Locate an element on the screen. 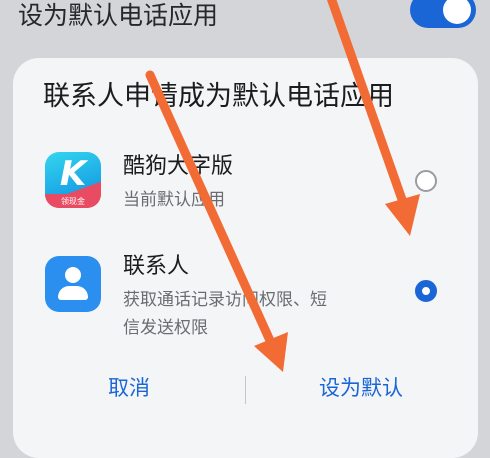  radio-kugou-unselected is located at coordinates (426, 181).